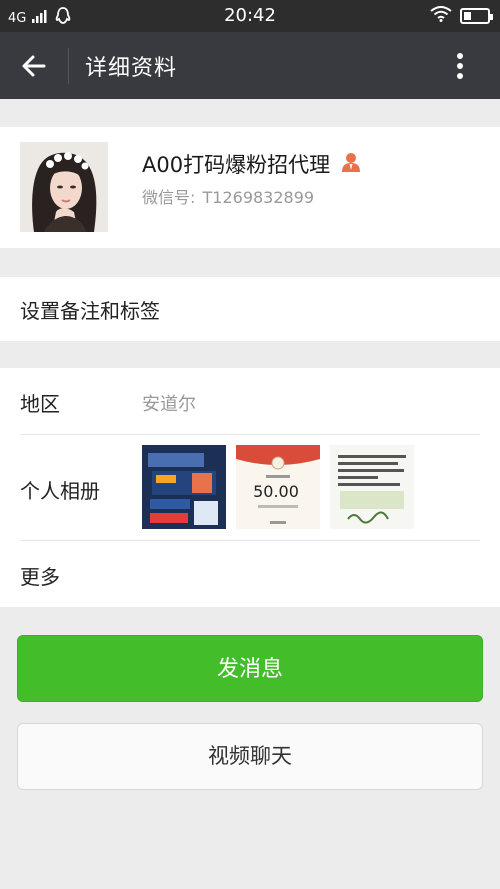 The image size is (500, 889). I want to click on video-call-button: 视频聊天, so click(250, 756).